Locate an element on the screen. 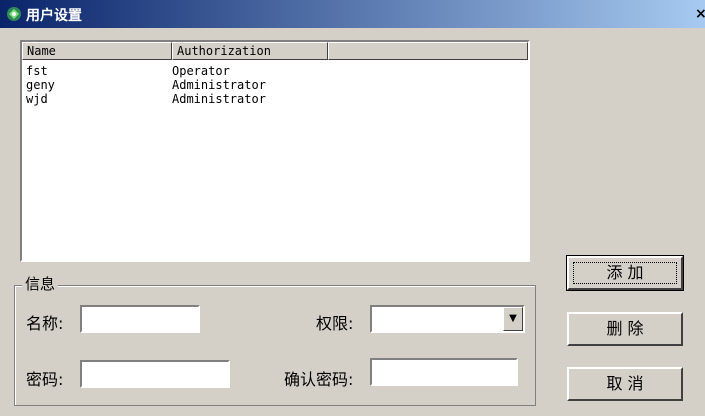 The width and height of the screenshot is (705, 416). name-field is located at coordinates (140, 319).